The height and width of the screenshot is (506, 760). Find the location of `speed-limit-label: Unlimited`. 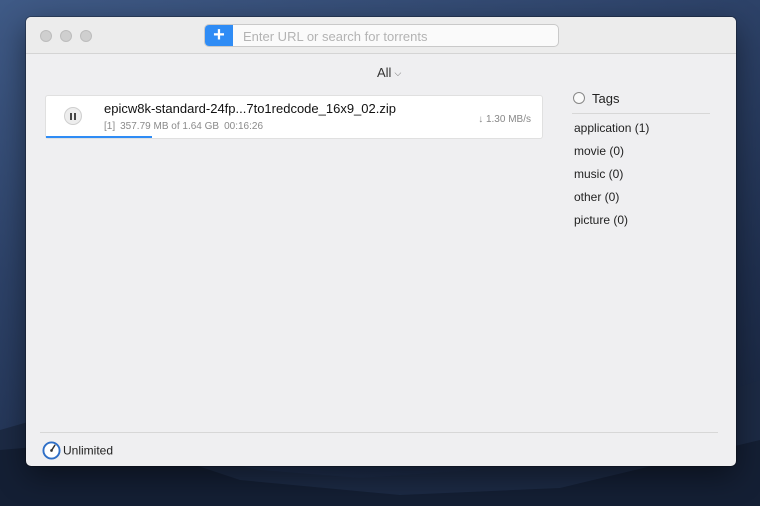

speed-limit-label: Unlimited is located at coordinates (88, 450).